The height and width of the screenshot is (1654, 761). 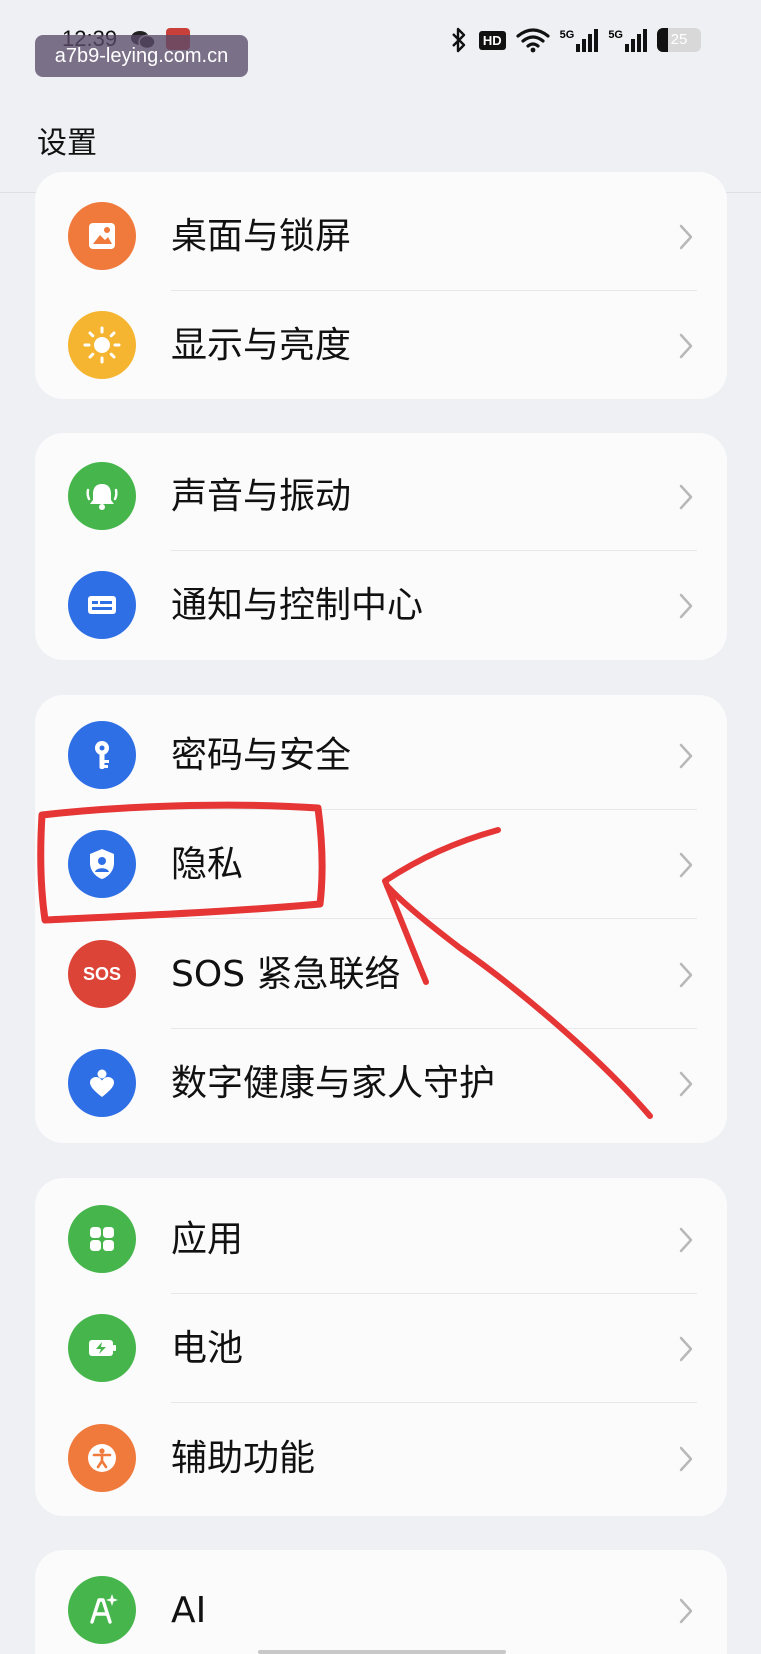 What do you see at coordinates (102, 1458) in the screenshot?
I see `accessibility-icon` at bounding box center [102, 1458].